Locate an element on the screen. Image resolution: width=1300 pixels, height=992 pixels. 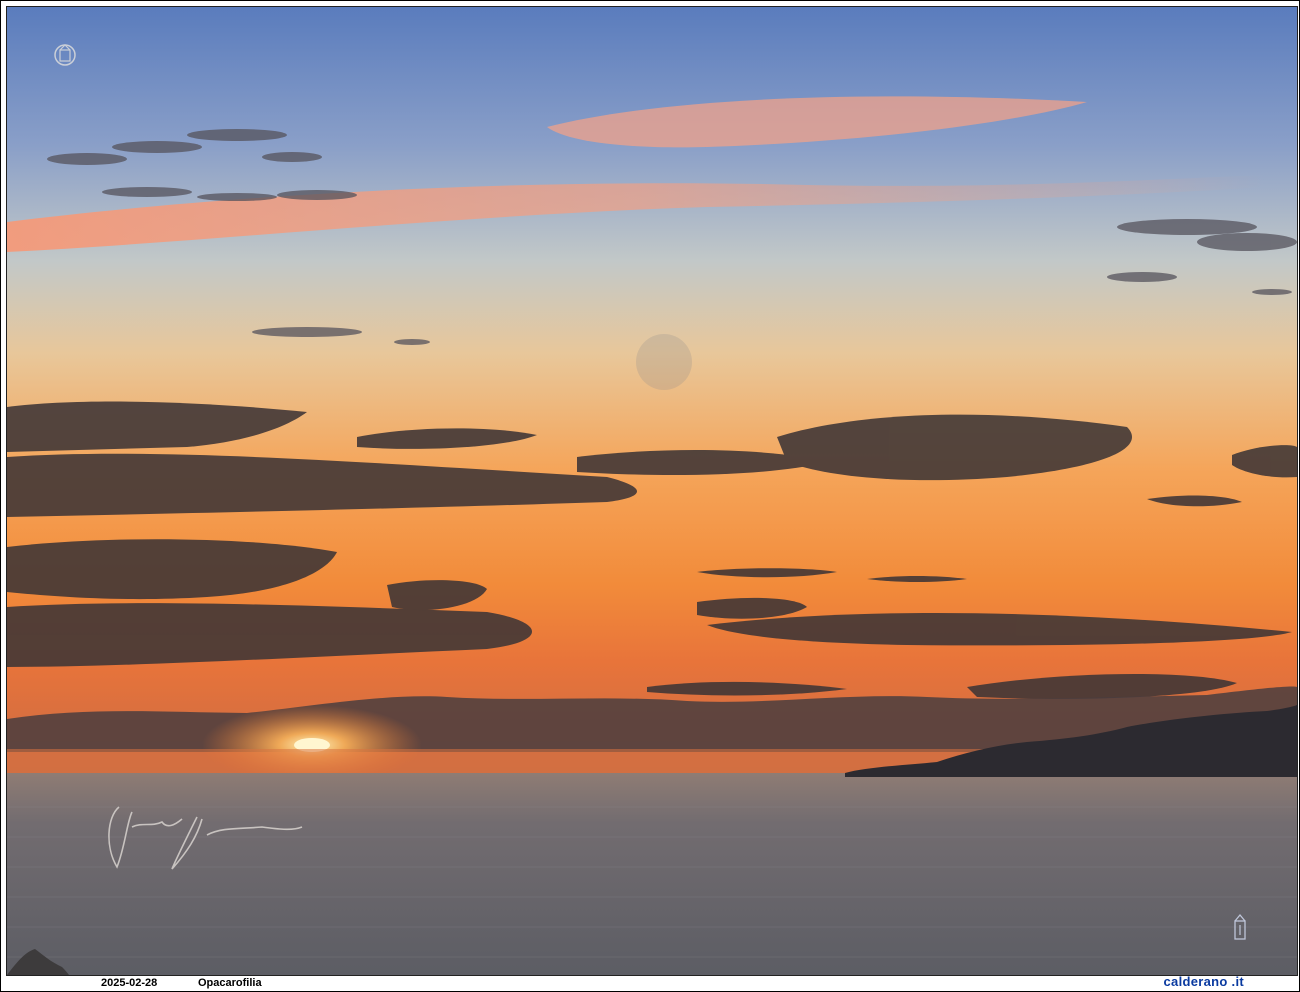
photo-caption: Opacarofilia is located at coordinates (230, 983).